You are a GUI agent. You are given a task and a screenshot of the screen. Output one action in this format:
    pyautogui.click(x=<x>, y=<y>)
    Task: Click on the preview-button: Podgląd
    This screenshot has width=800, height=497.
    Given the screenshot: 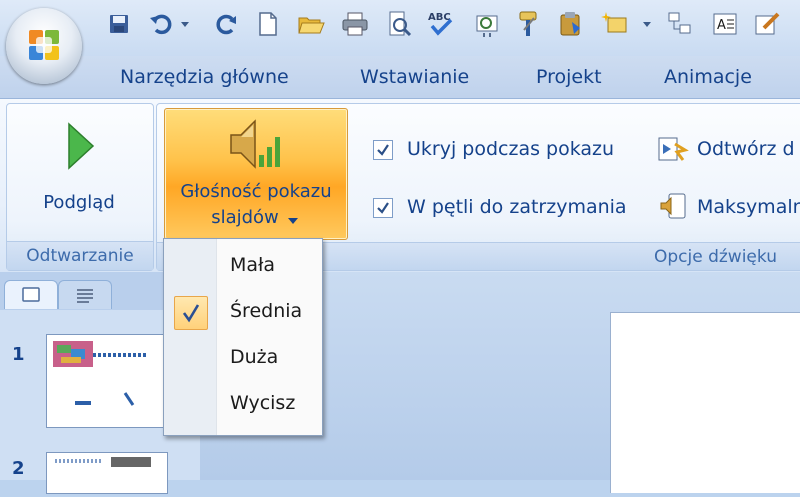 What is the action you would take?
    pyautogui.click(x=79, y=171)
    